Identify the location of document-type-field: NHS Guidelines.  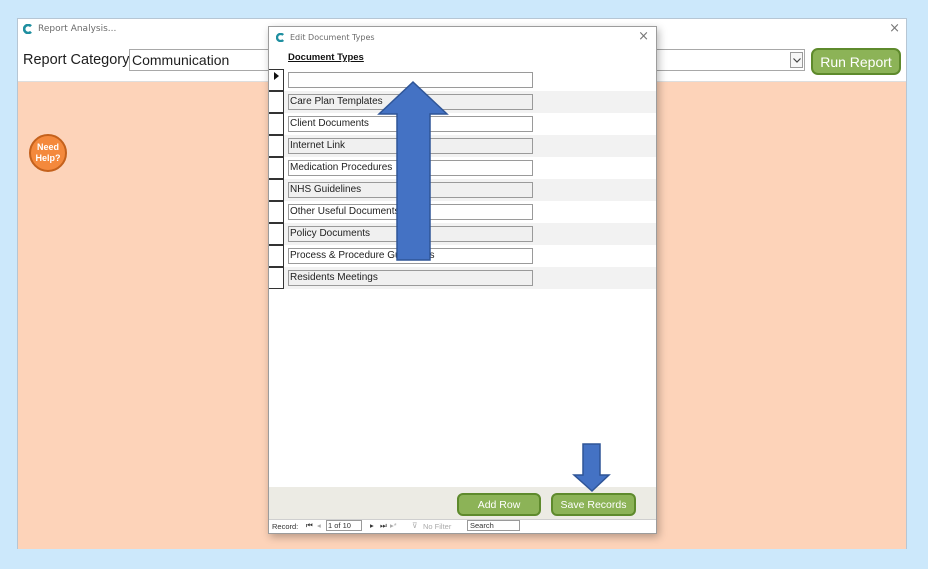
(410, 190).